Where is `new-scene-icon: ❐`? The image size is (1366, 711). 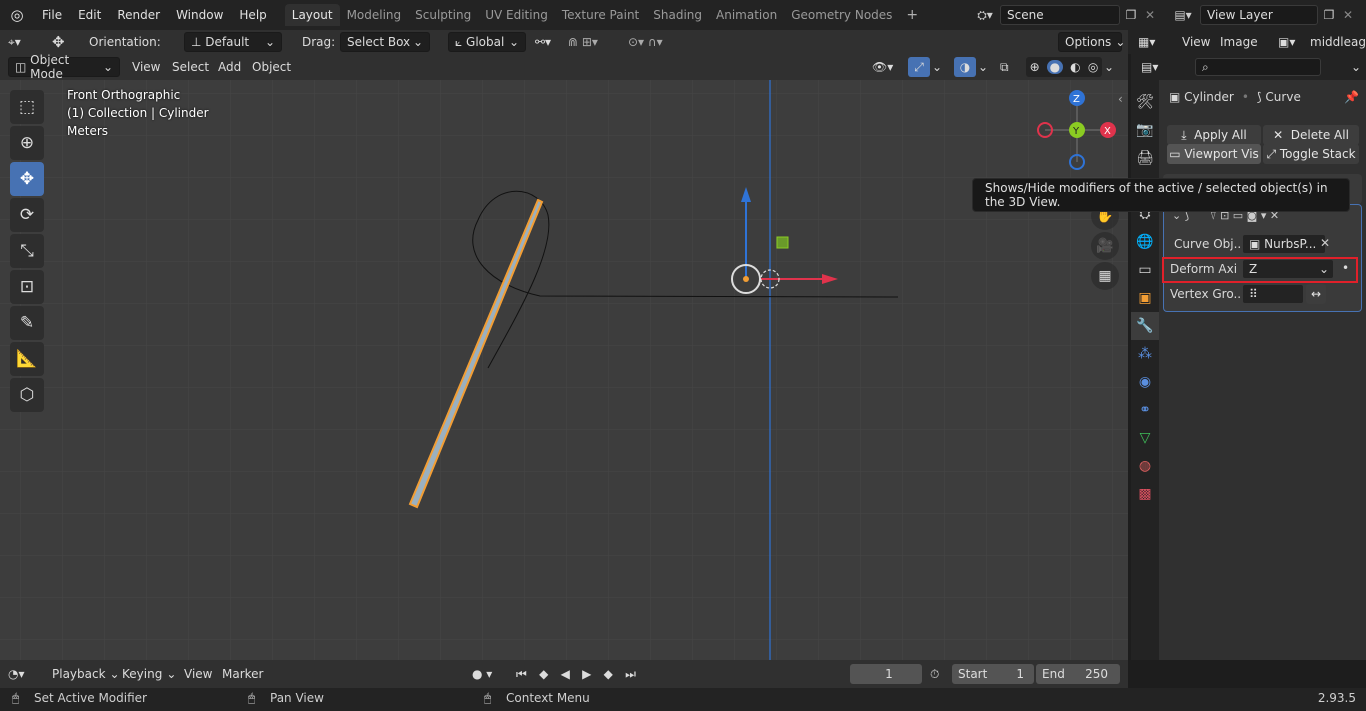 new-scene-icon: ❐ is located at coordinates (1131, 15).